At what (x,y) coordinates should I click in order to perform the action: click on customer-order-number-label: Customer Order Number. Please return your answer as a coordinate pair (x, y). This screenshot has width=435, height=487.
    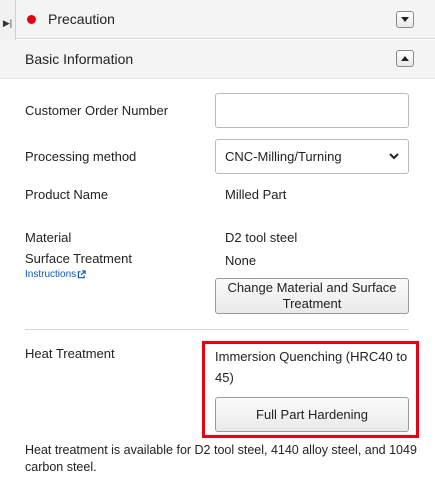
    Looking at the image, I should click on (97, 110).